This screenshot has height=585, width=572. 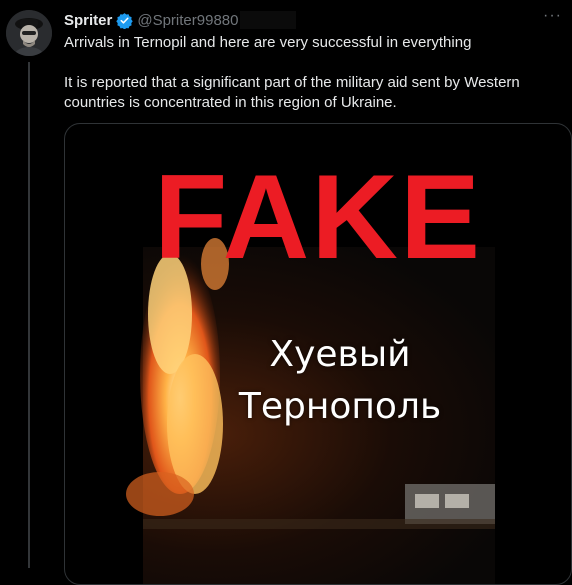 I want to click on caption-line: Тернополь, so click(x=340, y=406).